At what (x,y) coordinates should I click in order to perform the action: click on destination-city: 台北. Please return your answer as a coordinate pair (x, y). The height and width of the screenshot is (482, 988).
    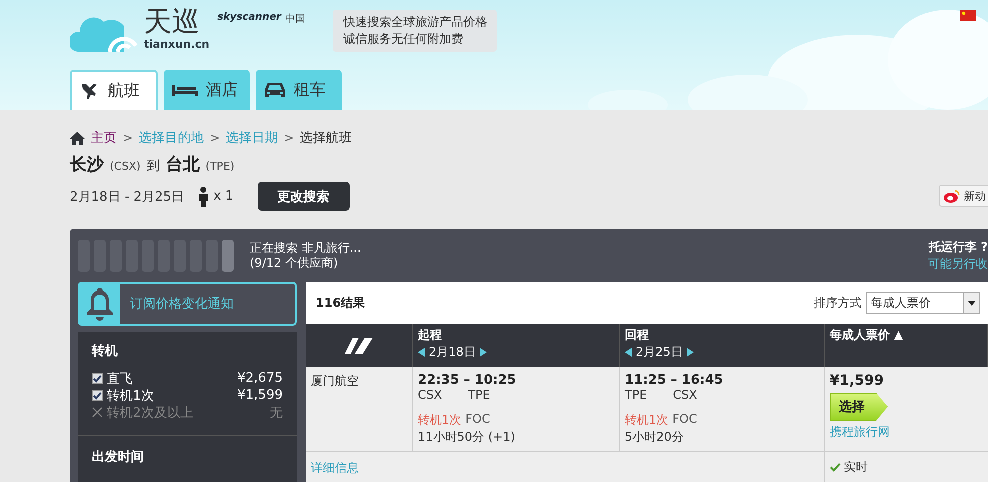
    Looking at the image, I should click on (183, 165).